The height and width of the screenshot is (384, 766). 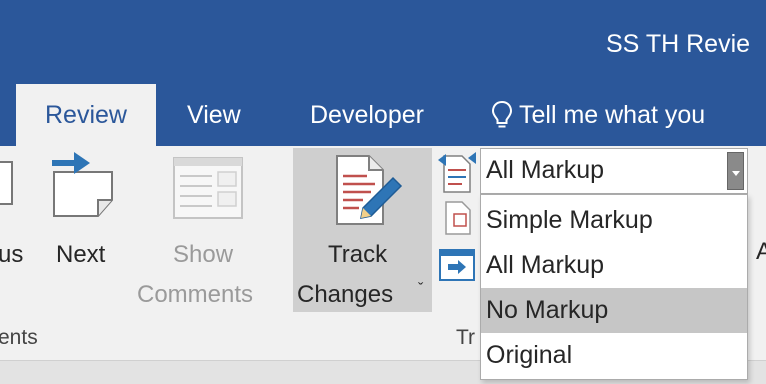 I want to click on lightbulb-icon, so click(x=502, y=114).